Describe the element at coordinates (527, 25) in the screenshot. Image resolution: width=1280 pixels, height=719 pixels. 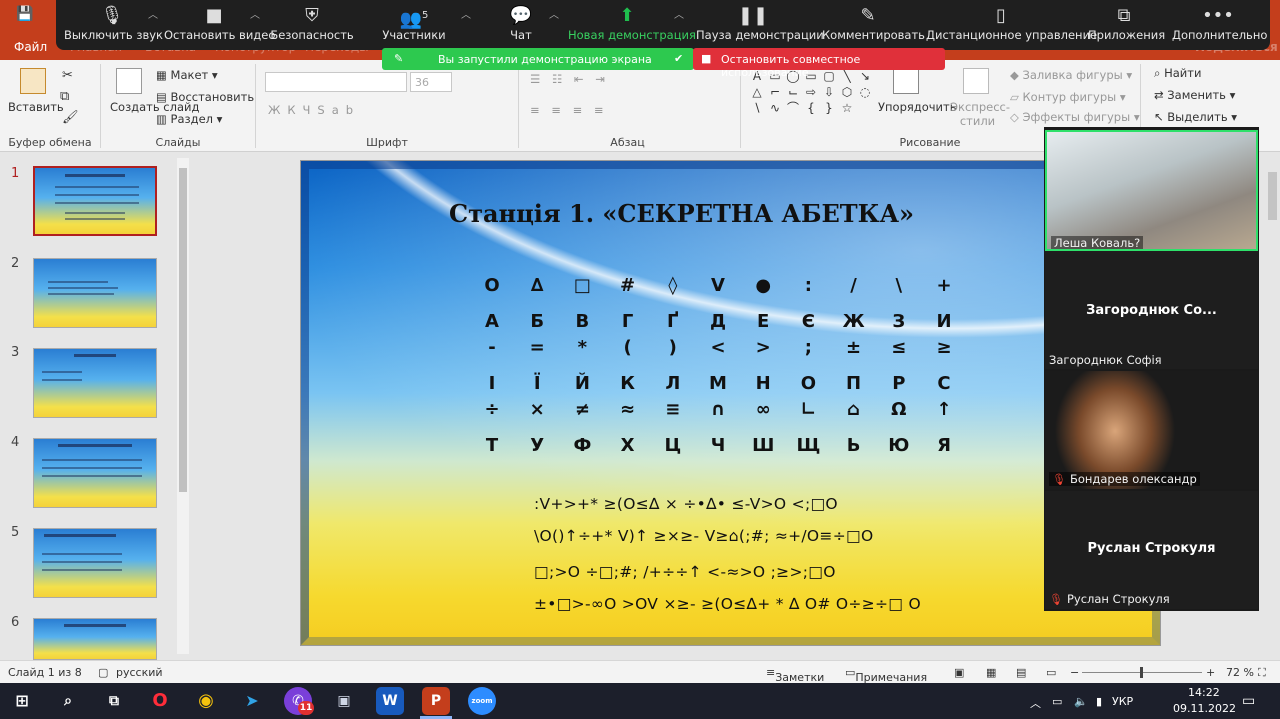
I see `chat-button: 💬 Чат ︿` at that location.